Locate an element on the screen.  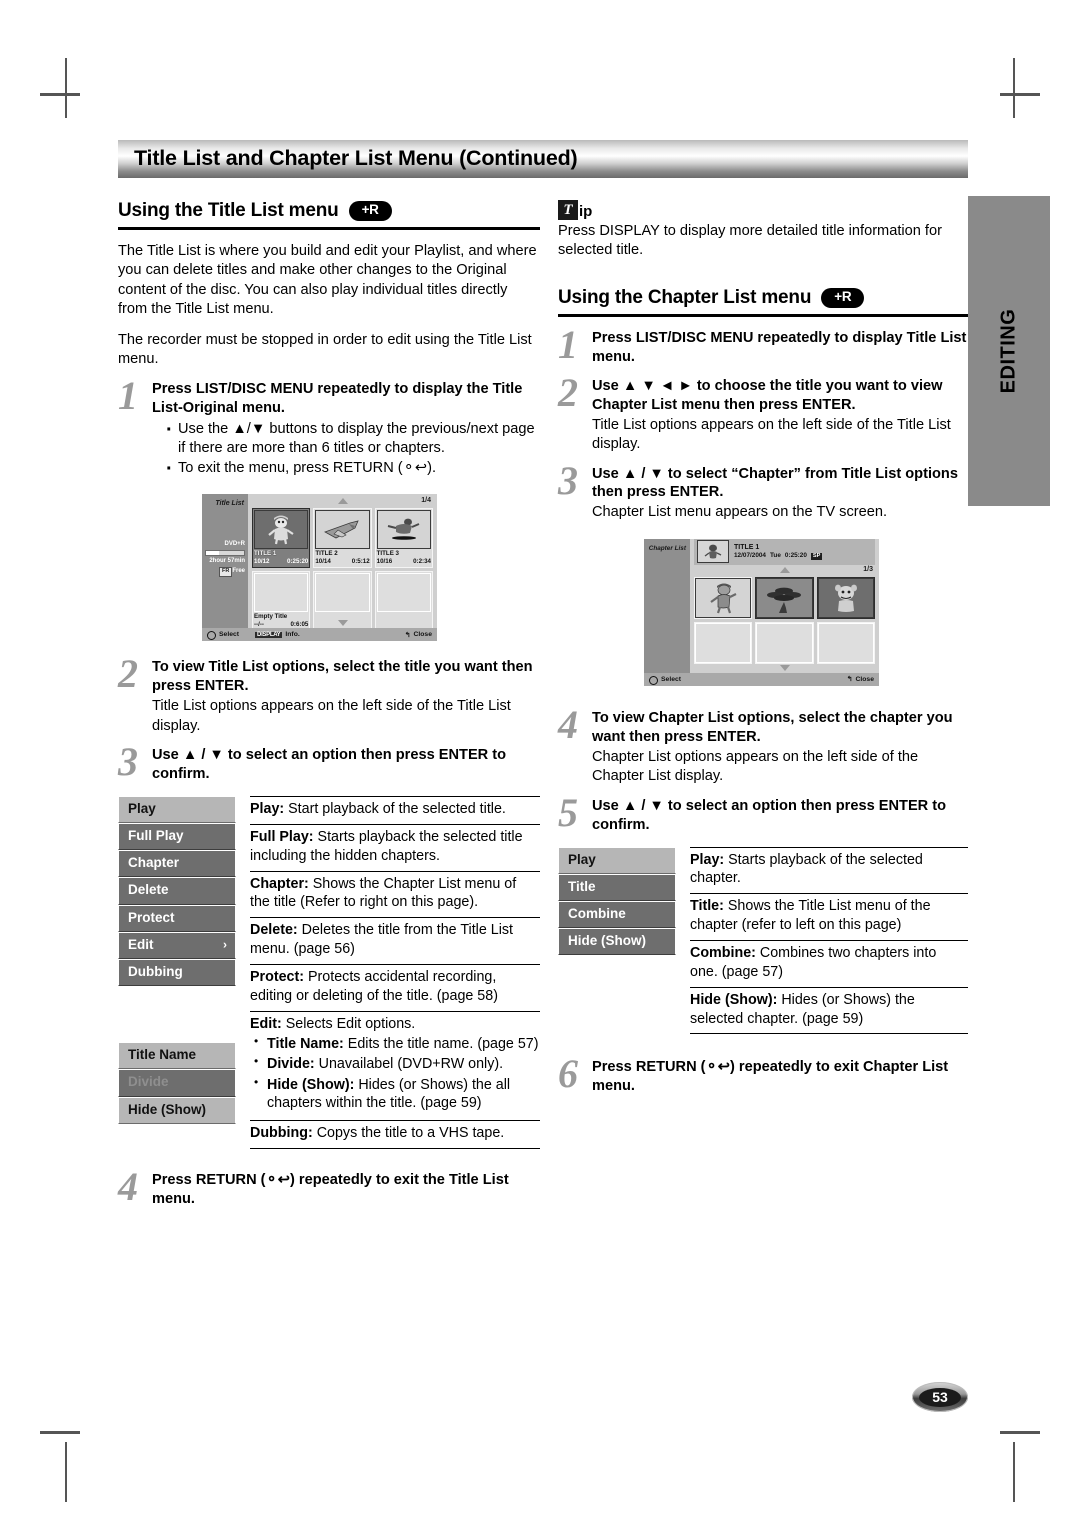
chevron-right-icon: › is located at coordinates (225, 945).